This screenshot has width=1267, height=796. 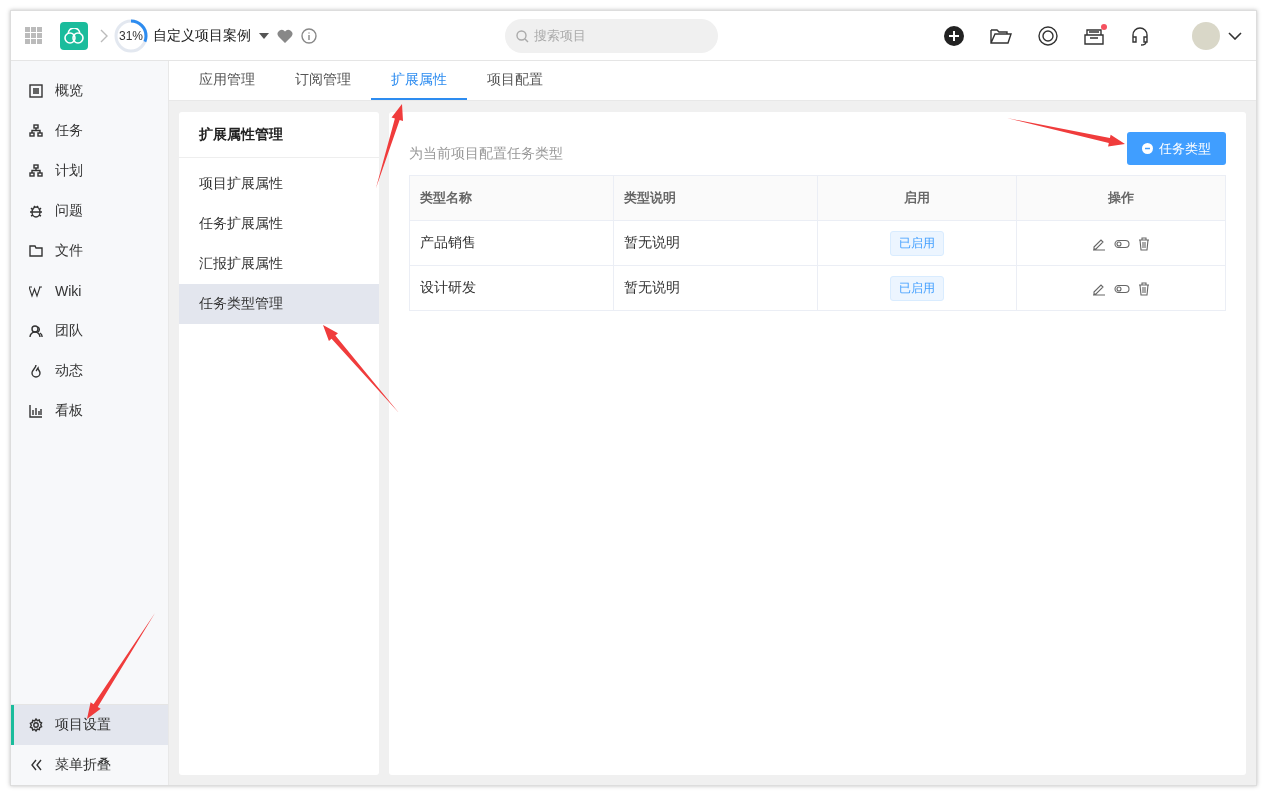 I want to click on sidebar-item: 概览, so click(x=89, y=91).